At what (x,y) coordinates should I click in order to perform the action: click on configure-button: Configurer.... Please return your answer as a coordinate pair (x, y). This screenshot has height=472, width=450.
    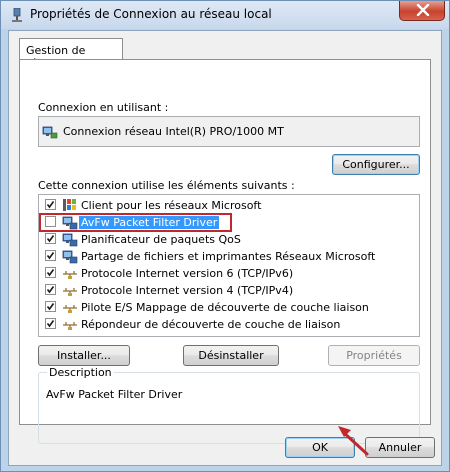
    Looking at the image, I should click on (376, 164).